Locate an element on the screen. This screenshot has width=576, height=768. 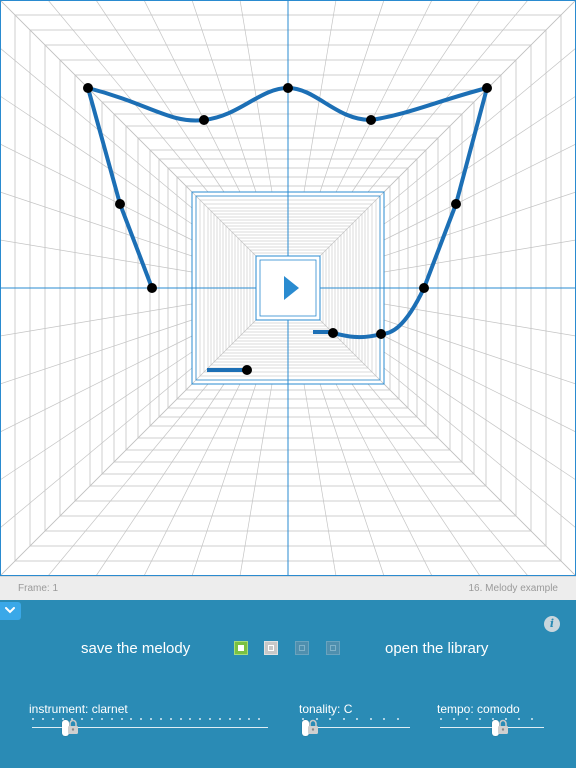
collapse-panel-button is located at coordinates (10, 611).